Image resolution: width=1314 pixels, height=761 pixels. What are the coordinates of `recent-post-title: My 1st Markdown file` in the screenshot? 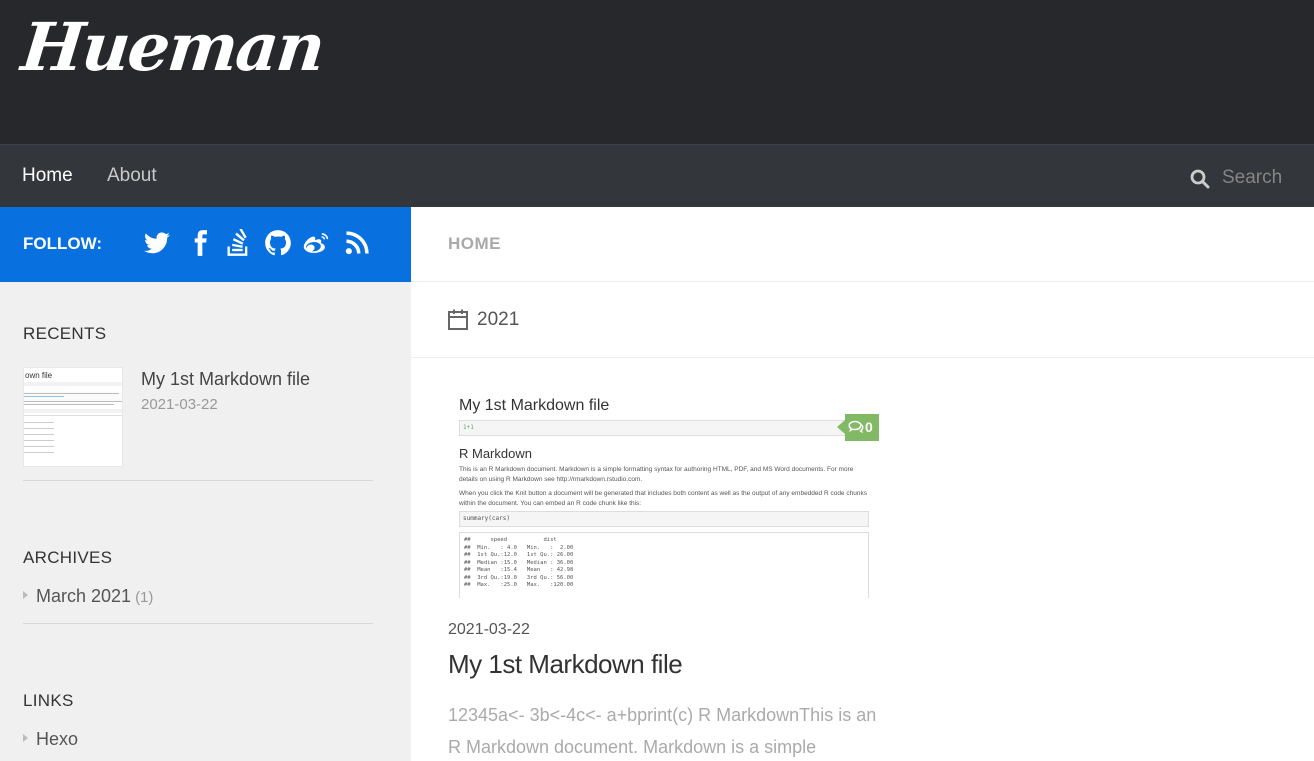 It's located at (225, 379).